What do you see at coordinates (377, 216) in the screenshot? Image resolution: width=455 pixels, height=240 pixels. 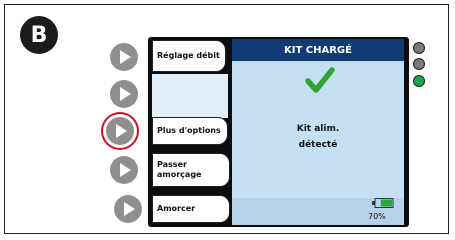 I see `battery-percent: 70%` at bounding box center [377, 216].